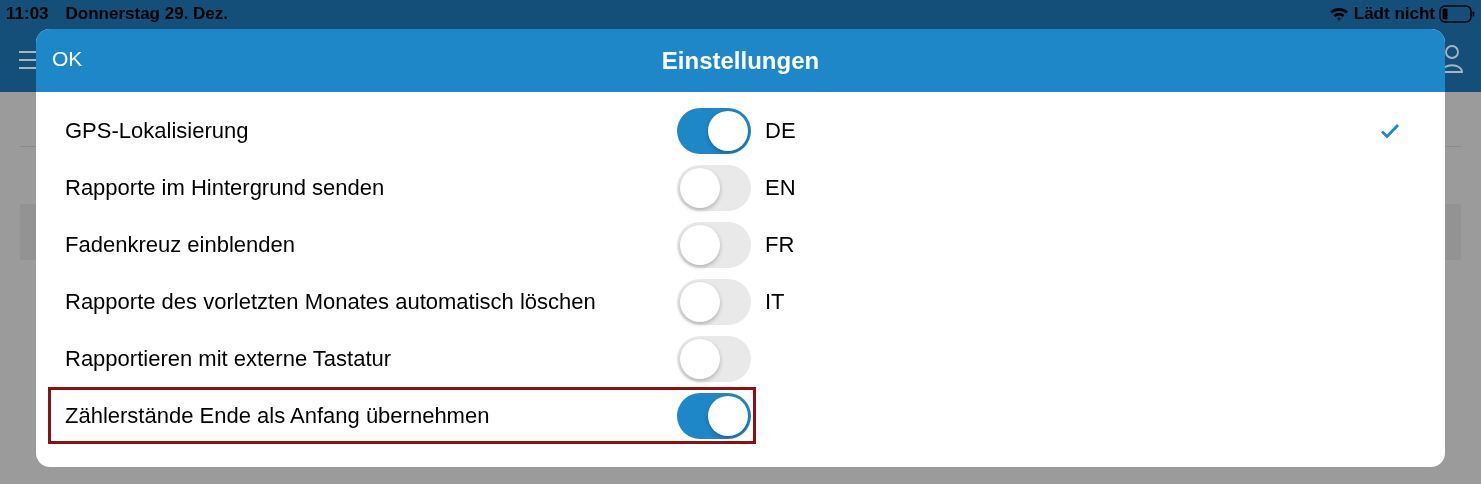  Describe the element at coordinates (27, 14) in the screenshot. I see `status-time: 11:03` at that location.